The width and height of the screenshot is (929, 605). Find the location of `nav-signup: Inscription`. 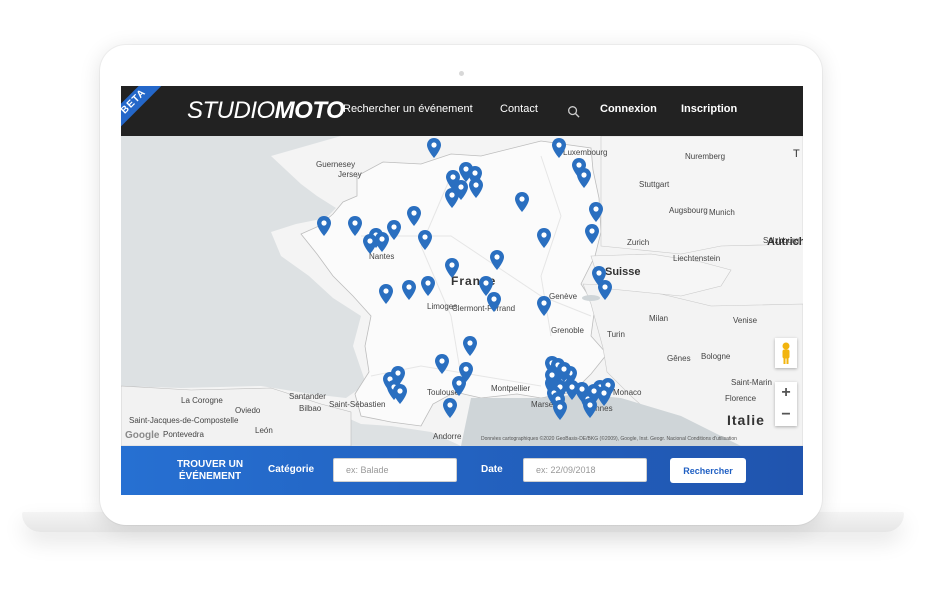

nav-signup: Inscription is located at coordinates (709, 109).